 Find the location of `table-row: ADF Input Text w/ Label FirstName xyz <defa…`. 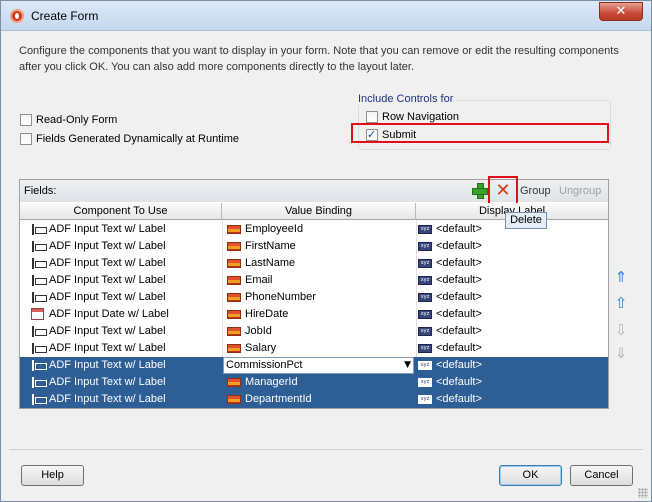

table-row: ADF Input Text w/ Label FirstName xyz <defa… is located at coordinates (314, 246).